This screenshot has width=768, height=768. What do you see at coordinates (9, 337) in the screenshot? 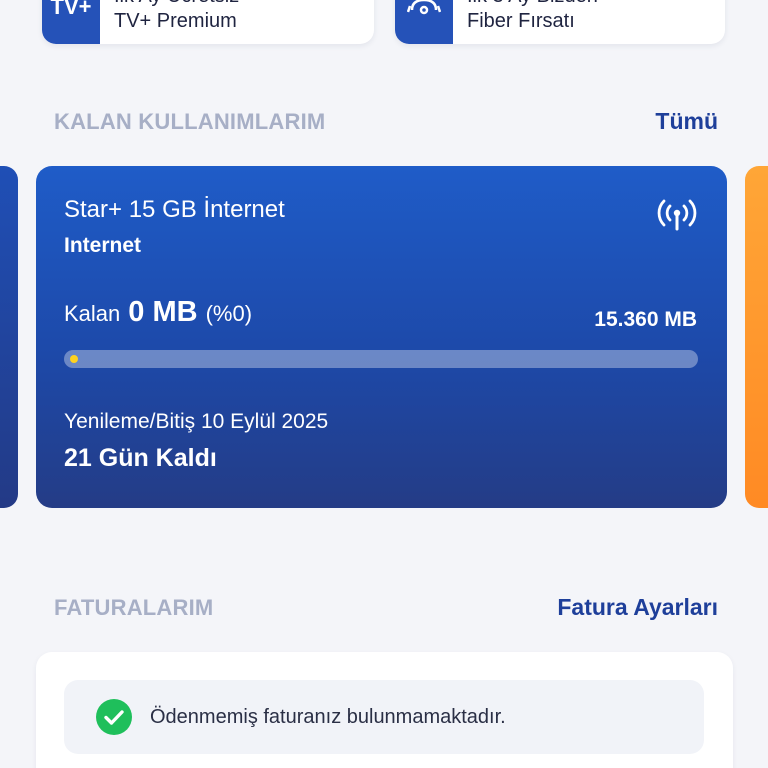
I see `previous-usage-card` at bounding box center [9, 337].